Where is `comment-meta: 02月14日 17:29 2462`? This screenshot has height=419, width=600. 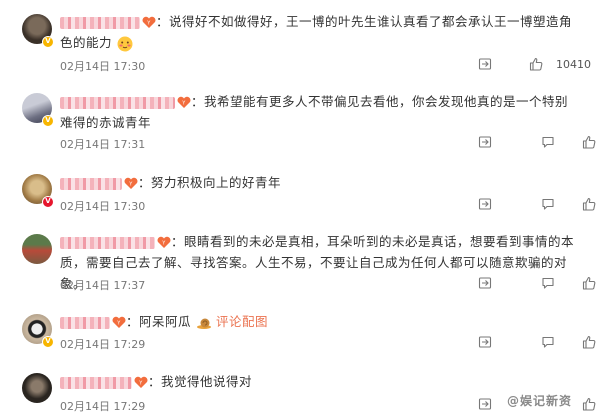 comment-meta: 02月14日 17:29 2462 is located at coordinates (328, 405).